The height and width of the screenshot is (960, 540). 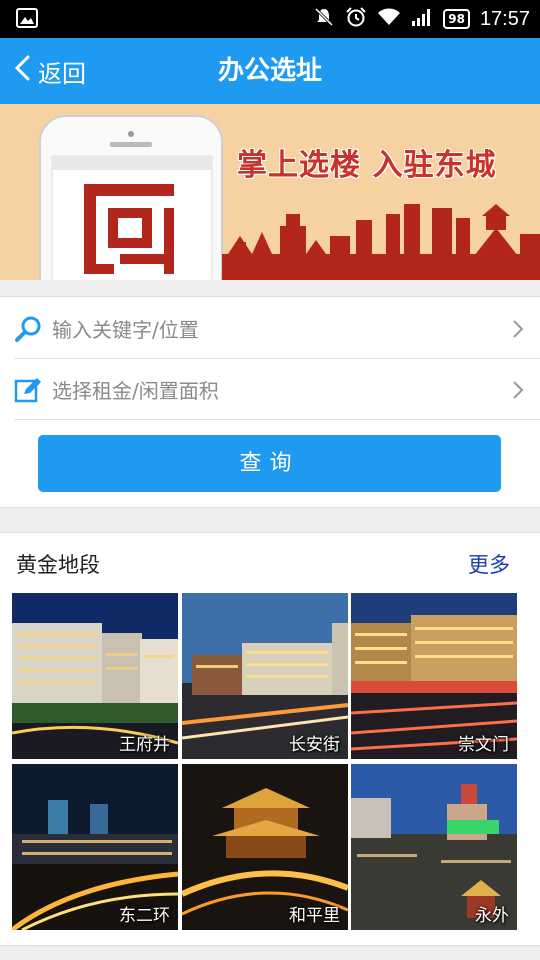 I want to click on clock-time: 17:57, so click(x=504, y=18).